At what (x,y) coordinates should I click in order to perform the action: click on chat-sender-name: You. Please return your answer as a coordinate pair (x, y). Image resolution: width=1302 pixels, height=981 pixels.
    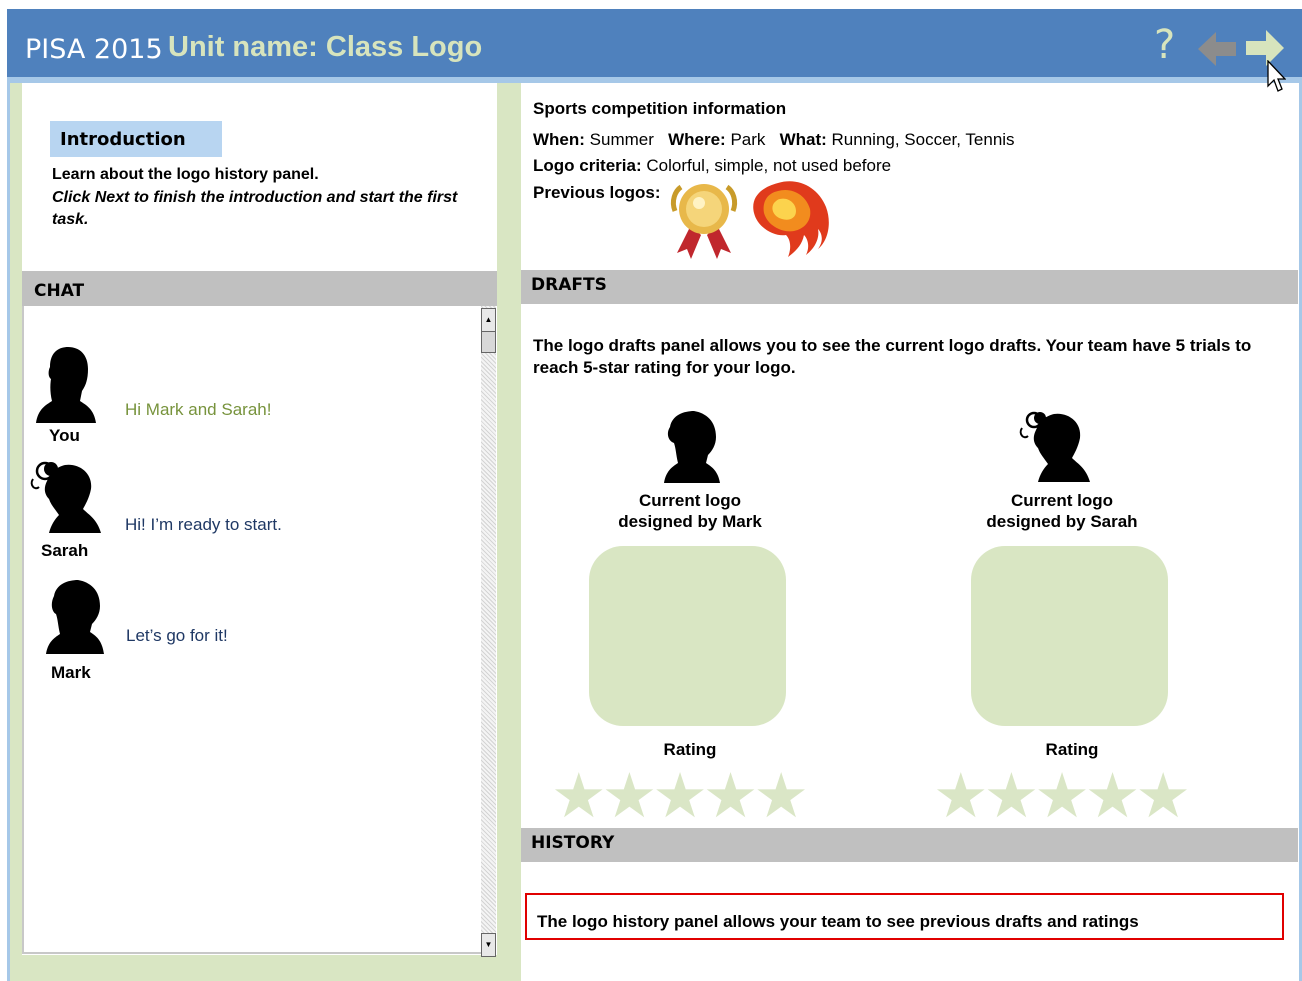
    Looking at the image, I should click on (64, 435).